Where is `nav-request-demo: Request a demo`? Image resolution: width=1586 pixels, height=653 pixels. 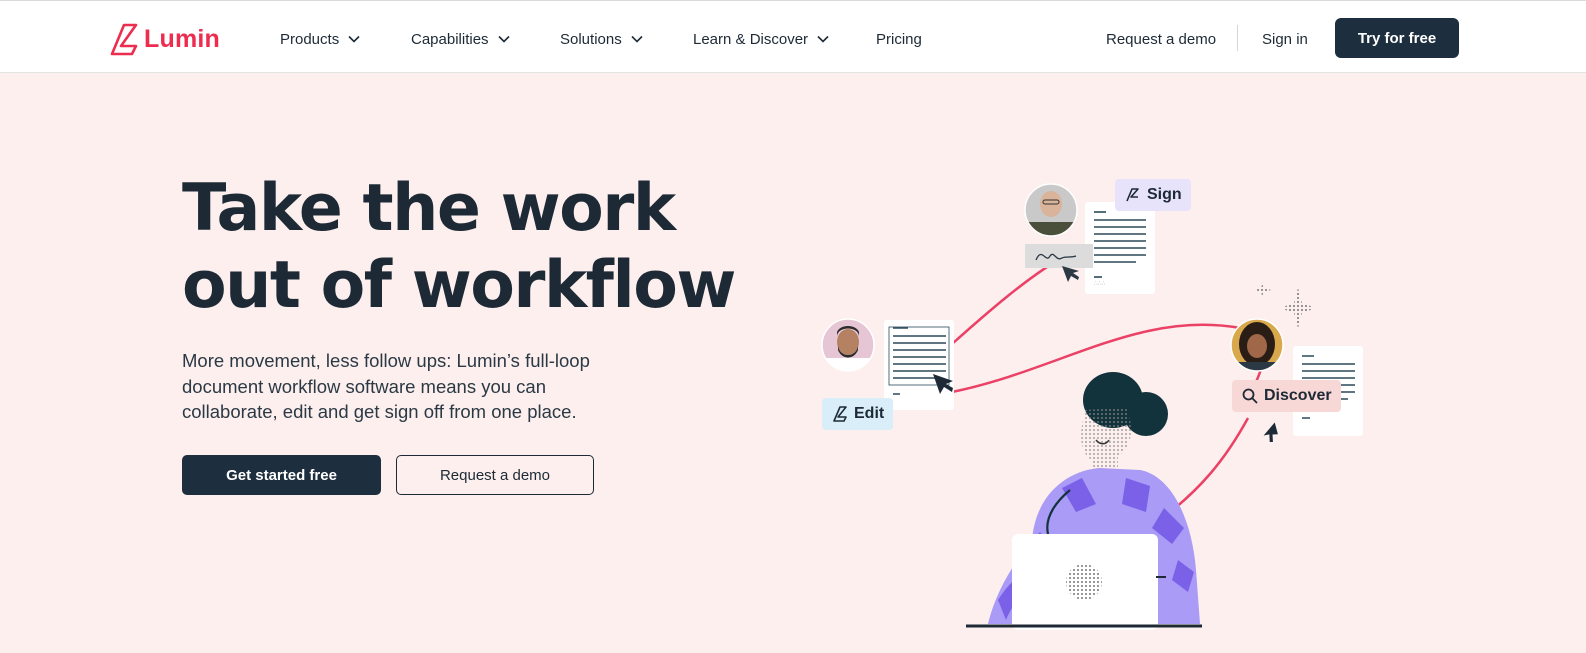
nav-request-demo: Request a demo is located at coordinates (1161, 39).